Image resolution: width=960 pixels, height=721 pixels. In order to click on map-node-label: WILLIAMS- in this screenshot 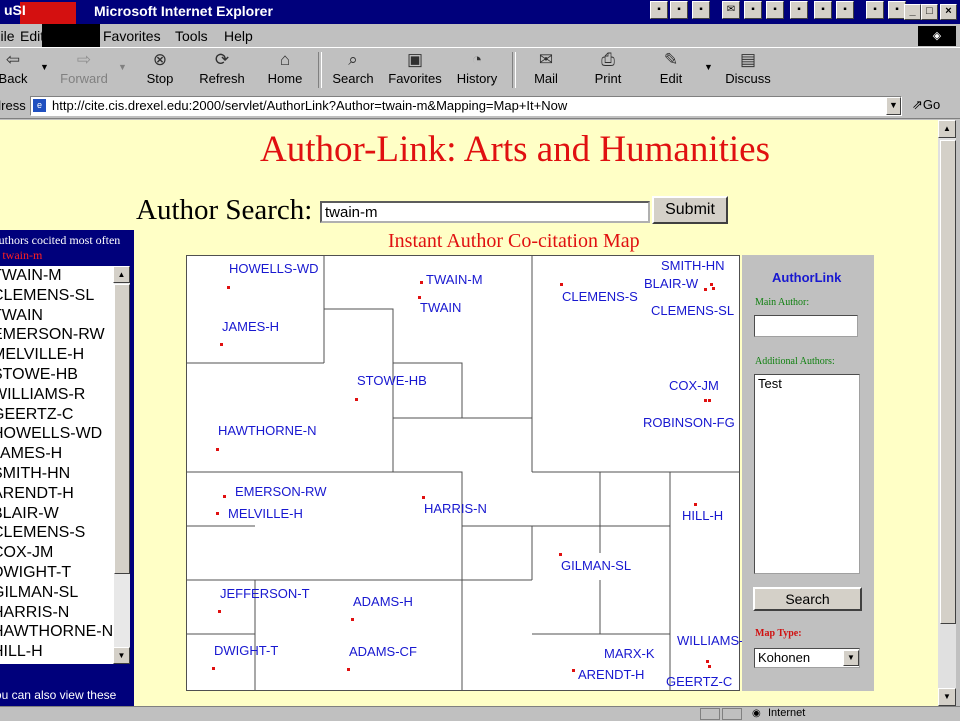, I will do `click(710, 640)`.